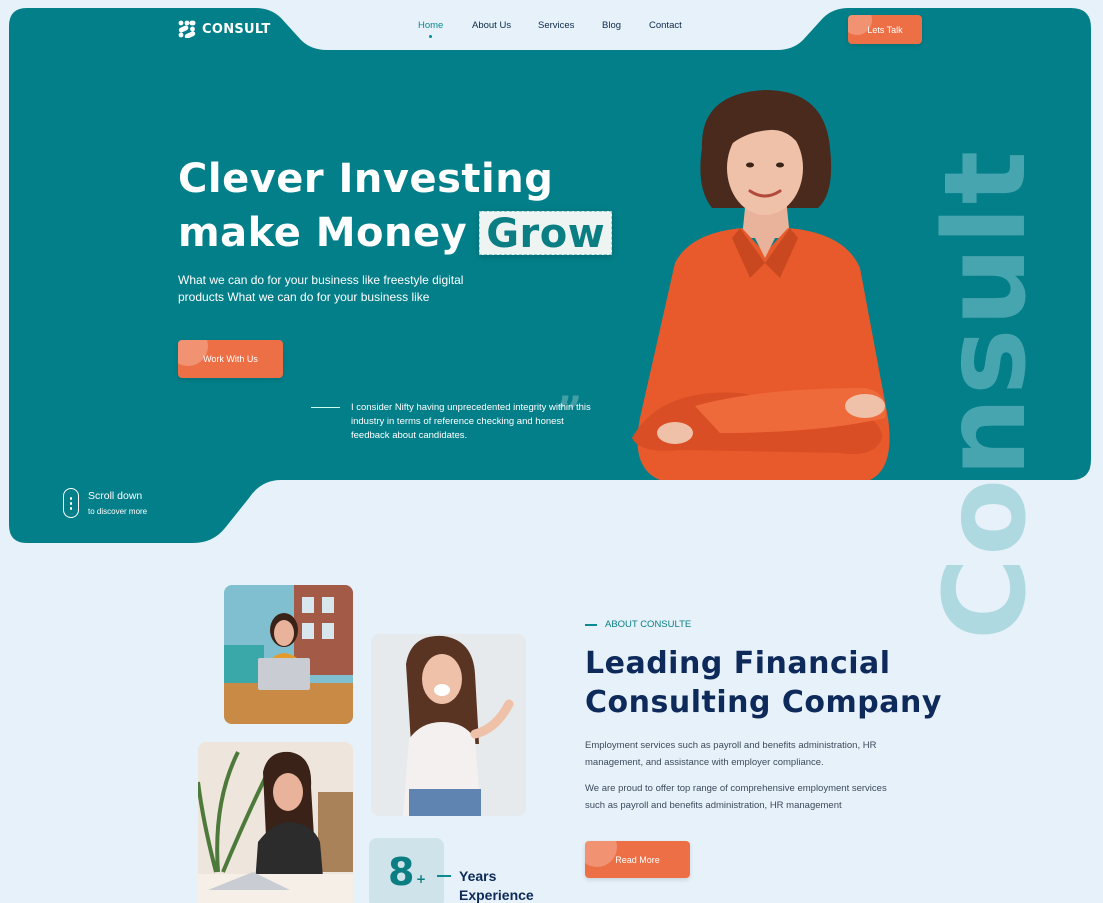 This screenshot has height=903, width=1103. I want to click on about-photo-laptop-desk, so click(288, 654).